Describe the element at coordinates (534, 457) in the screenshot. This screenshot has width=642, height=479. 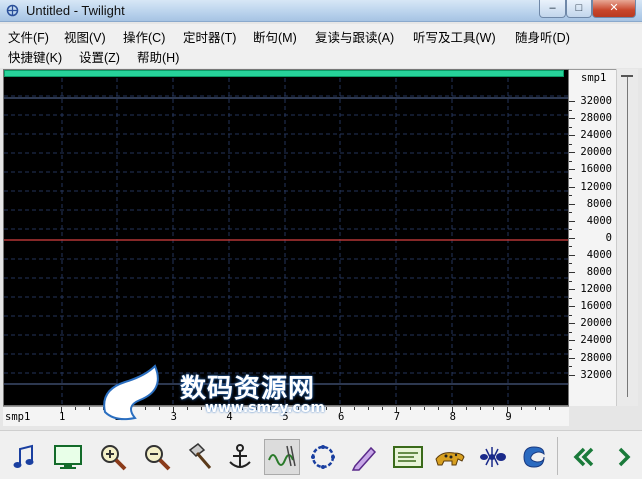
I see `swirl-icon` at that location.